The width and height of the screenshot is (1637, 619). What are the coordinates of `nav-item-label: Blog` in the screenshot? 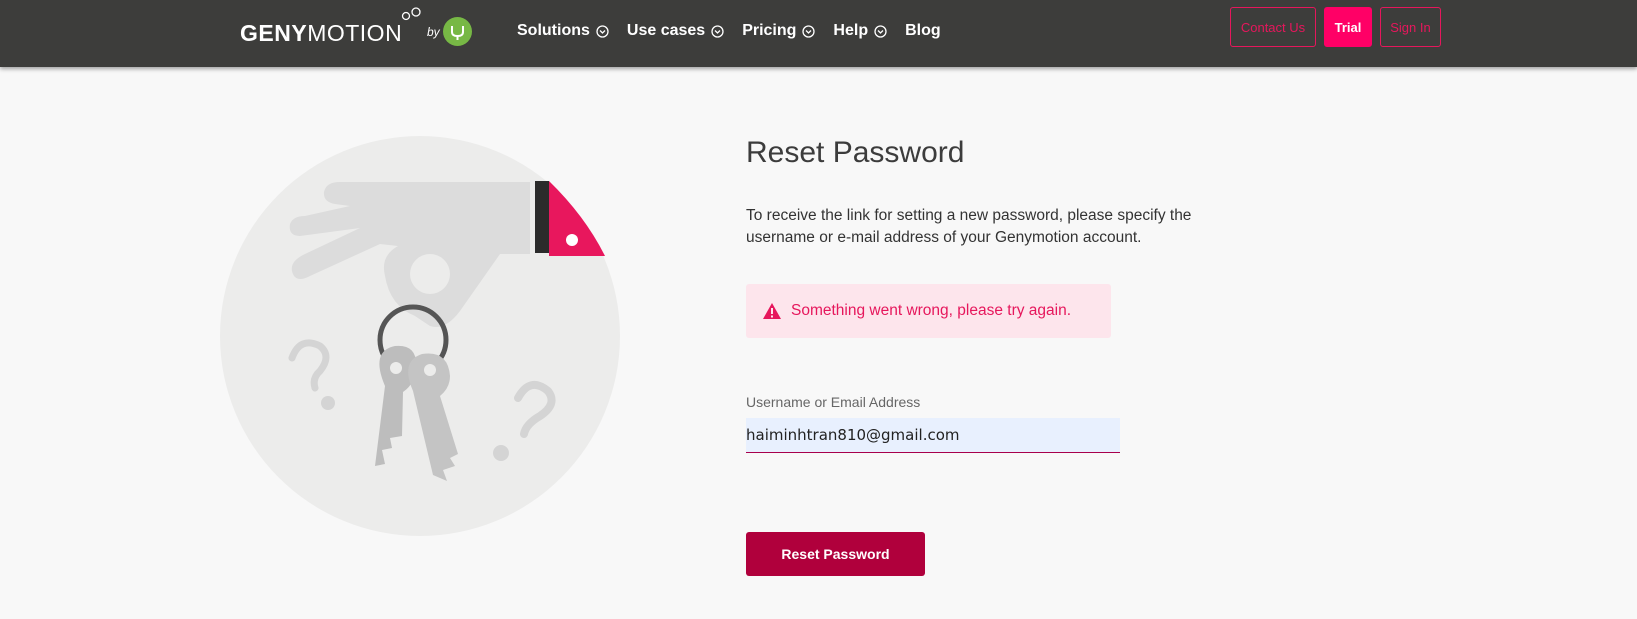 It's located at (923, 30).